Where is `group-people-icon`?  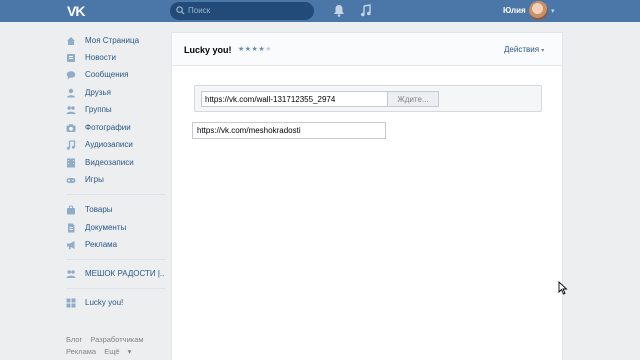
group-people-icon is located at coordinates (71, 274).